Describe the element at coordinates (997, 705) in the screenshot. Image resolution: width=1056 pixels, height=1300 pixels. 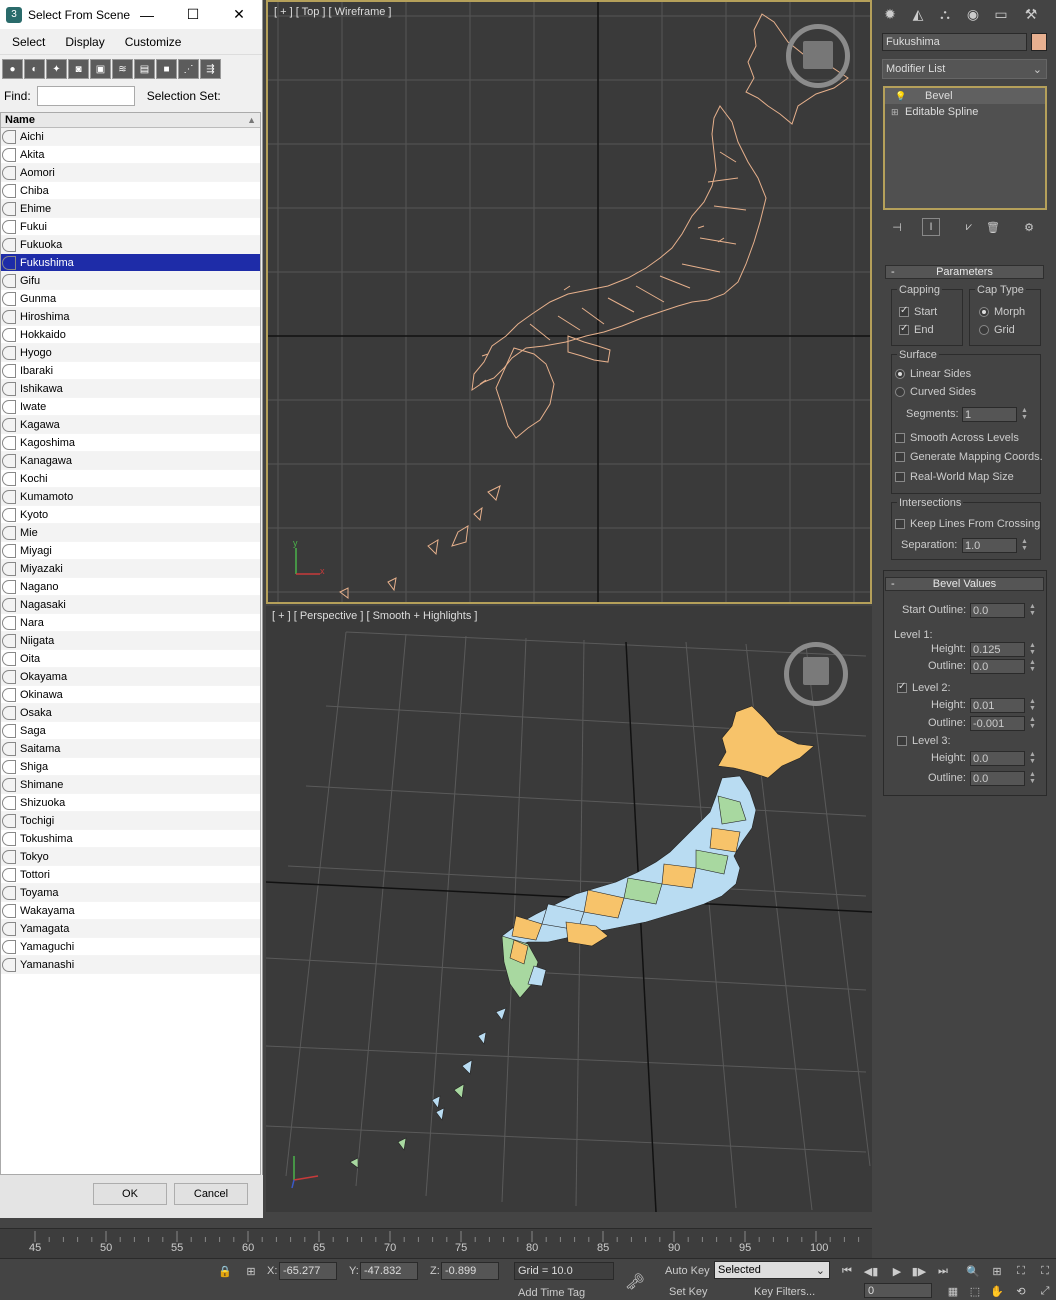
I see `level2-height-spinner: 0.01` at that location.